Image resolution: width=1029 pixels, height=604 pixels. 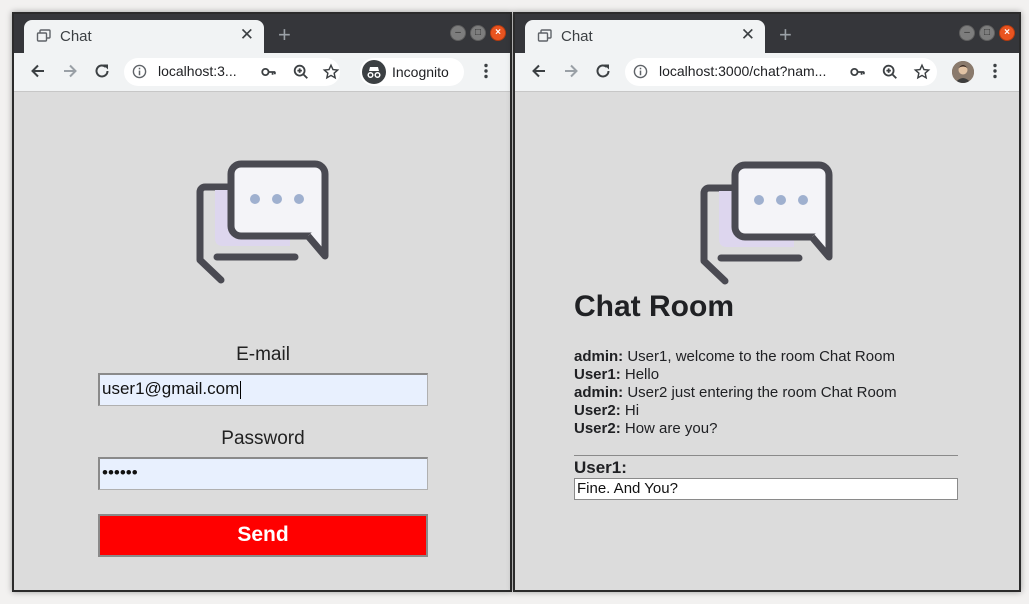 I want to click on avatar-icon, so click(x=963, y=72).